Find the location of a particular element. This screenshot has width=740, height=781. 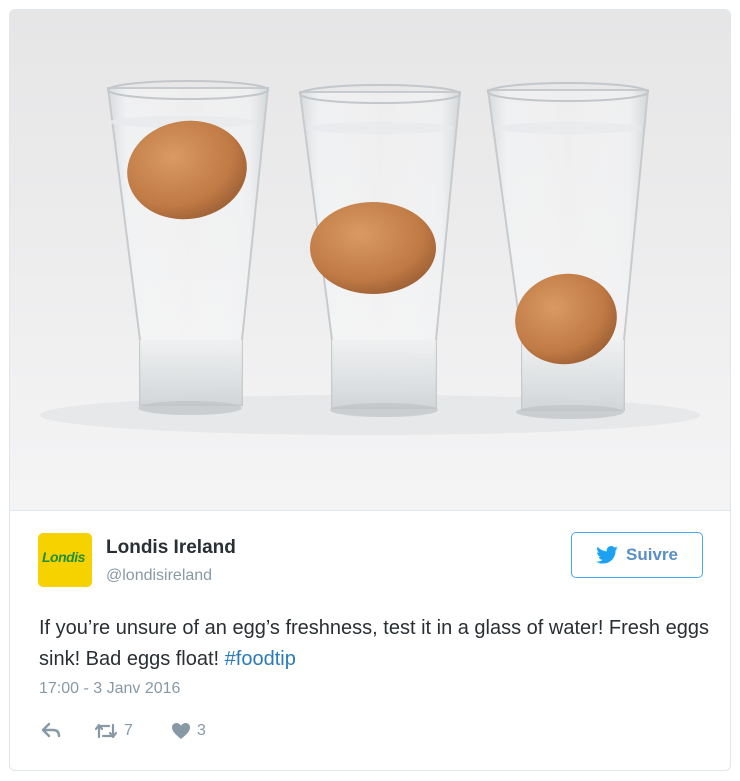

heart-icon is located at coordinates (181, 731).